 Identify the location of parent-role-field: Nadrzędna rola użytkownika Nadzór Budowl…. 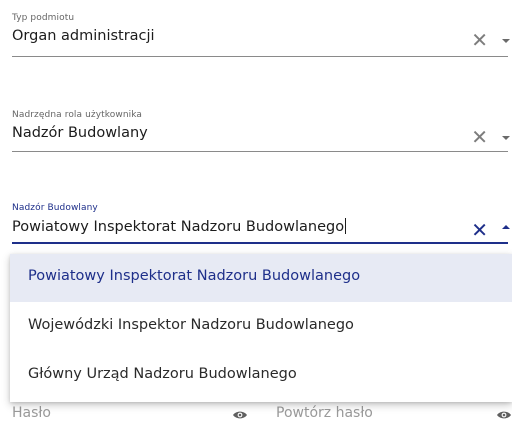
(262, 131).